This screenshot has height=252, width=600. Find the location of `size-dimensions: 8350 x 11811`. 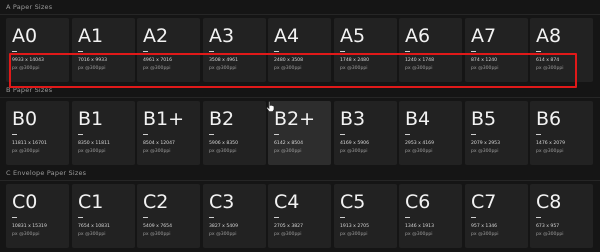

size-dimensions: 8350 x 11811 is located at coordinates (94, 143).